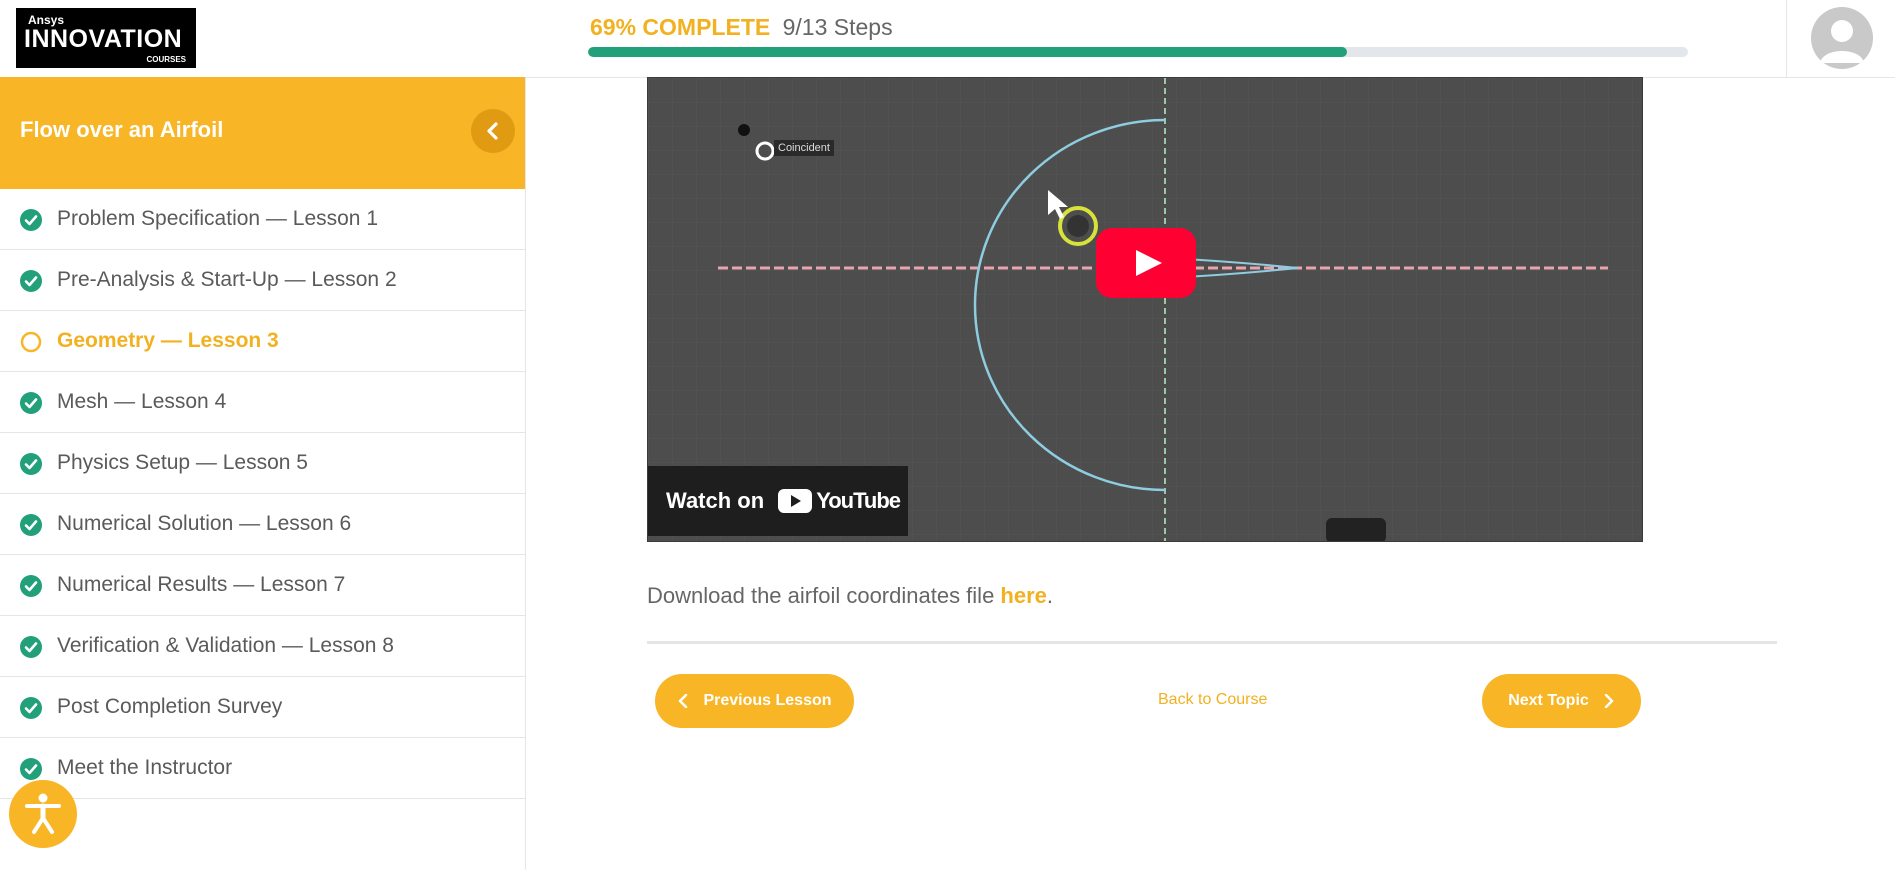 The image size is (1895, 870). Describe the element at coordinates (166, 59) in the screenshot. I see `logo-line-3: COURSES` at that location.